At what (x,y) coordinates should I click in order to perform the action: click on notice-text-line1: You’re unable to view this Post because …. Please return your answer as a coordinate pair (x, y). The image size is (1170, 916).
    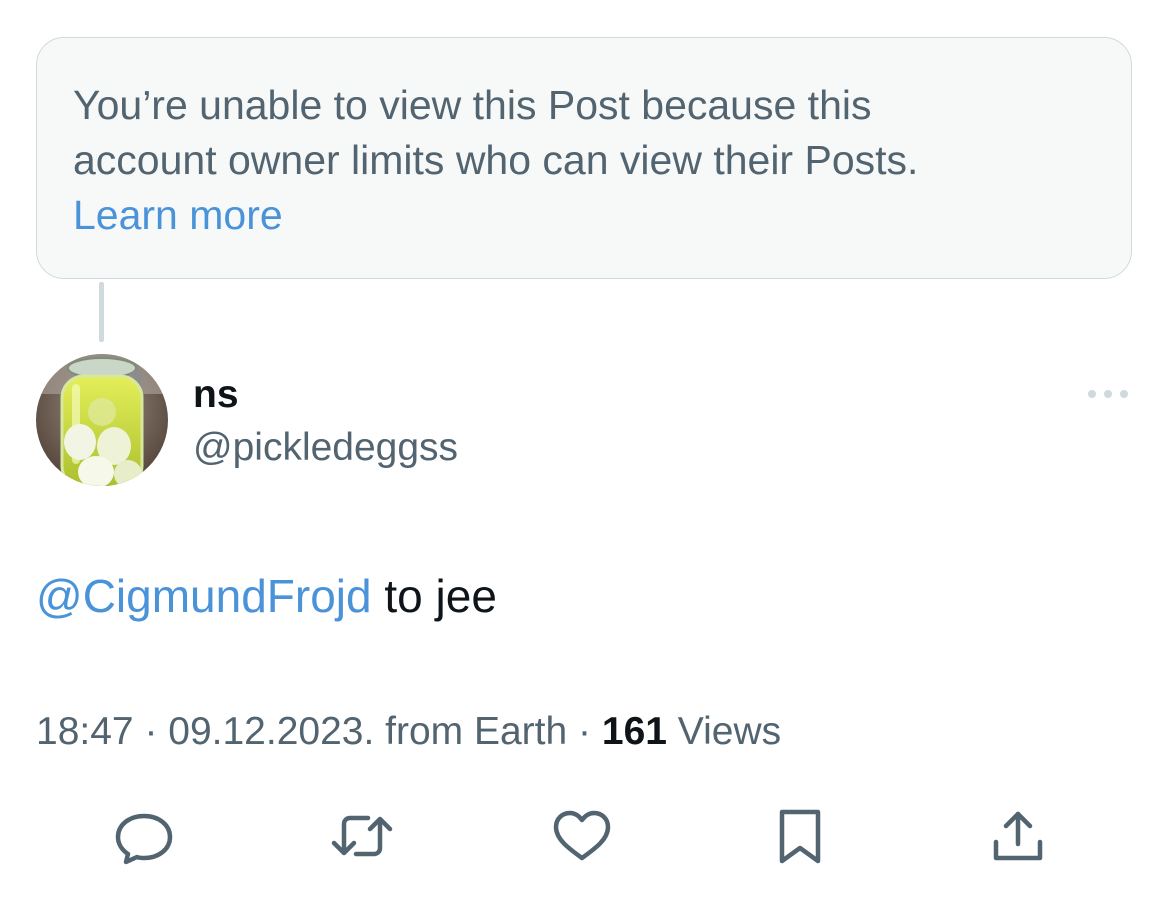
    Looking at the image, I should click on (472, 105).